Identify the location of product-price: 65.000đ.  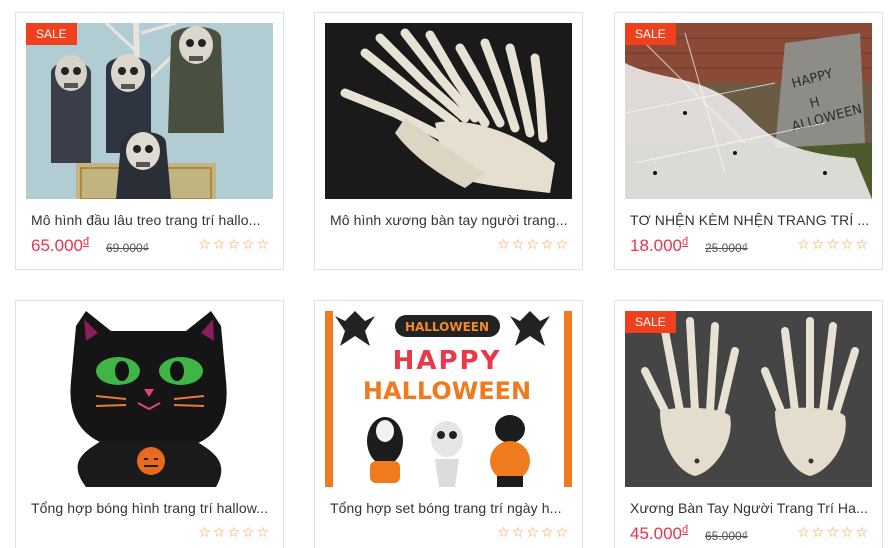
(60, 245).